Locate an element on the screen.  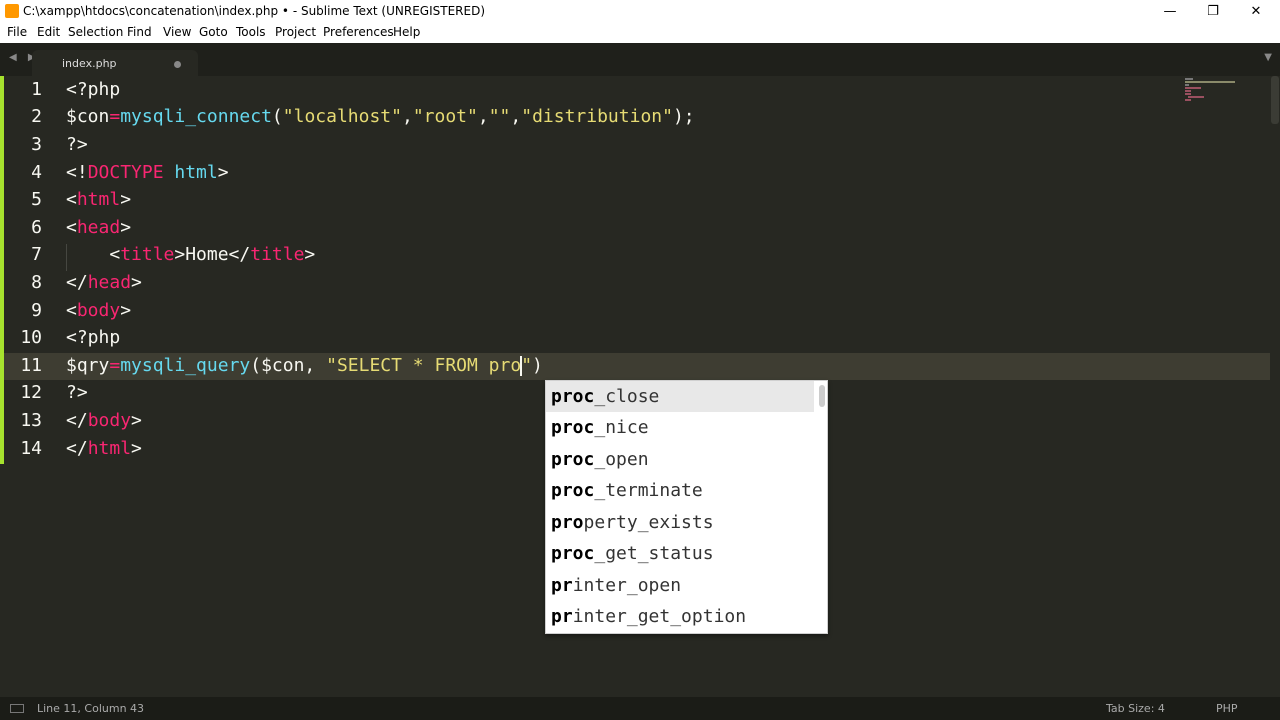
minimap is located at coordinates (1212, 91).